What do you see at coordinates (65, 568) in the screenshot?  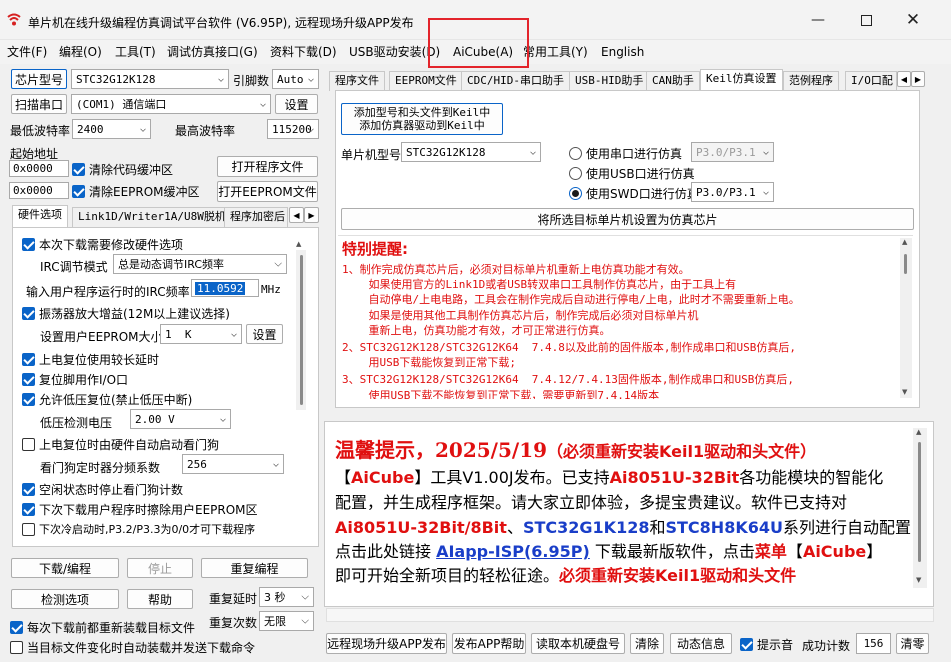 I see `download-program-button: 下载/编程` at bounding box center [65, 568].